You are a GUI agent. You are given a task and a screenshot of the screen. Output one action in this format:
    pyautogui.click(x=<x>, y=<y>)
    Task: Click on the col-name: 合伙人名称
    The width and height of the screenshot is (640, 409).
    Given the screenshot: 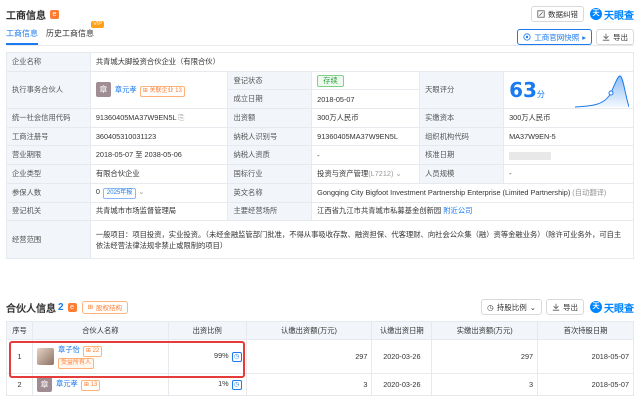 What is the action you would take?
    pyautogui.click(x=100, y=330)
    